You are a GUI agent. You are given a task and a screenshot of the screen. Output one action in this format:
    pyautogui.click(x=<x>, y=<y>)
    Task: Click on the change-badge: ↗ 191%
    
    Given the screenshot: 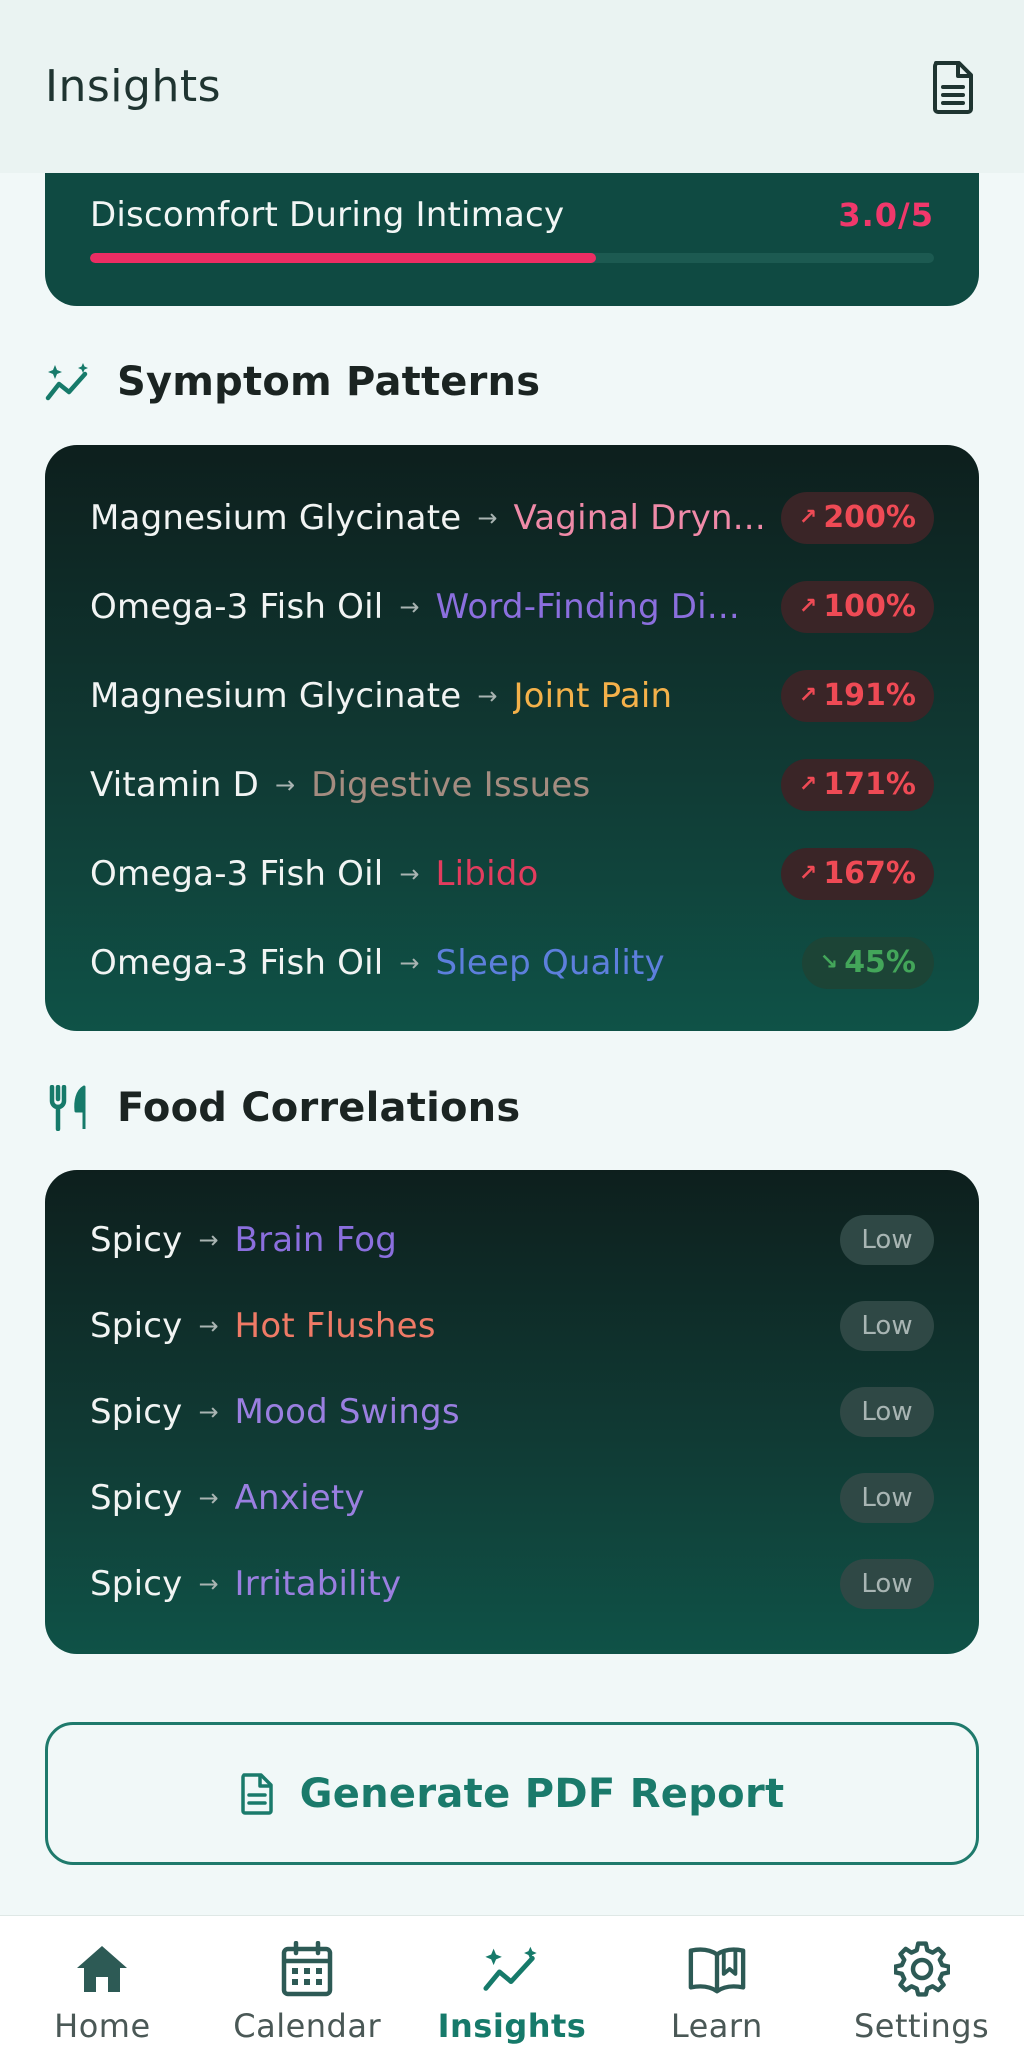 What is the action you would take?
    pyautogui.click(x=857, y=695)
    